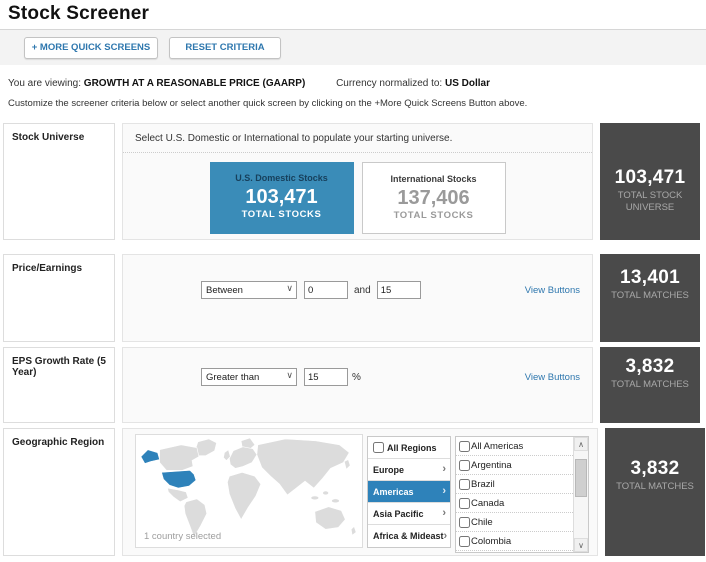 Image resolution: width=706 pixels, height=562 pixels. Describe the element at coordinates (514, 522) in the screenshot. I see `country-item-chile: Chile` at that location.